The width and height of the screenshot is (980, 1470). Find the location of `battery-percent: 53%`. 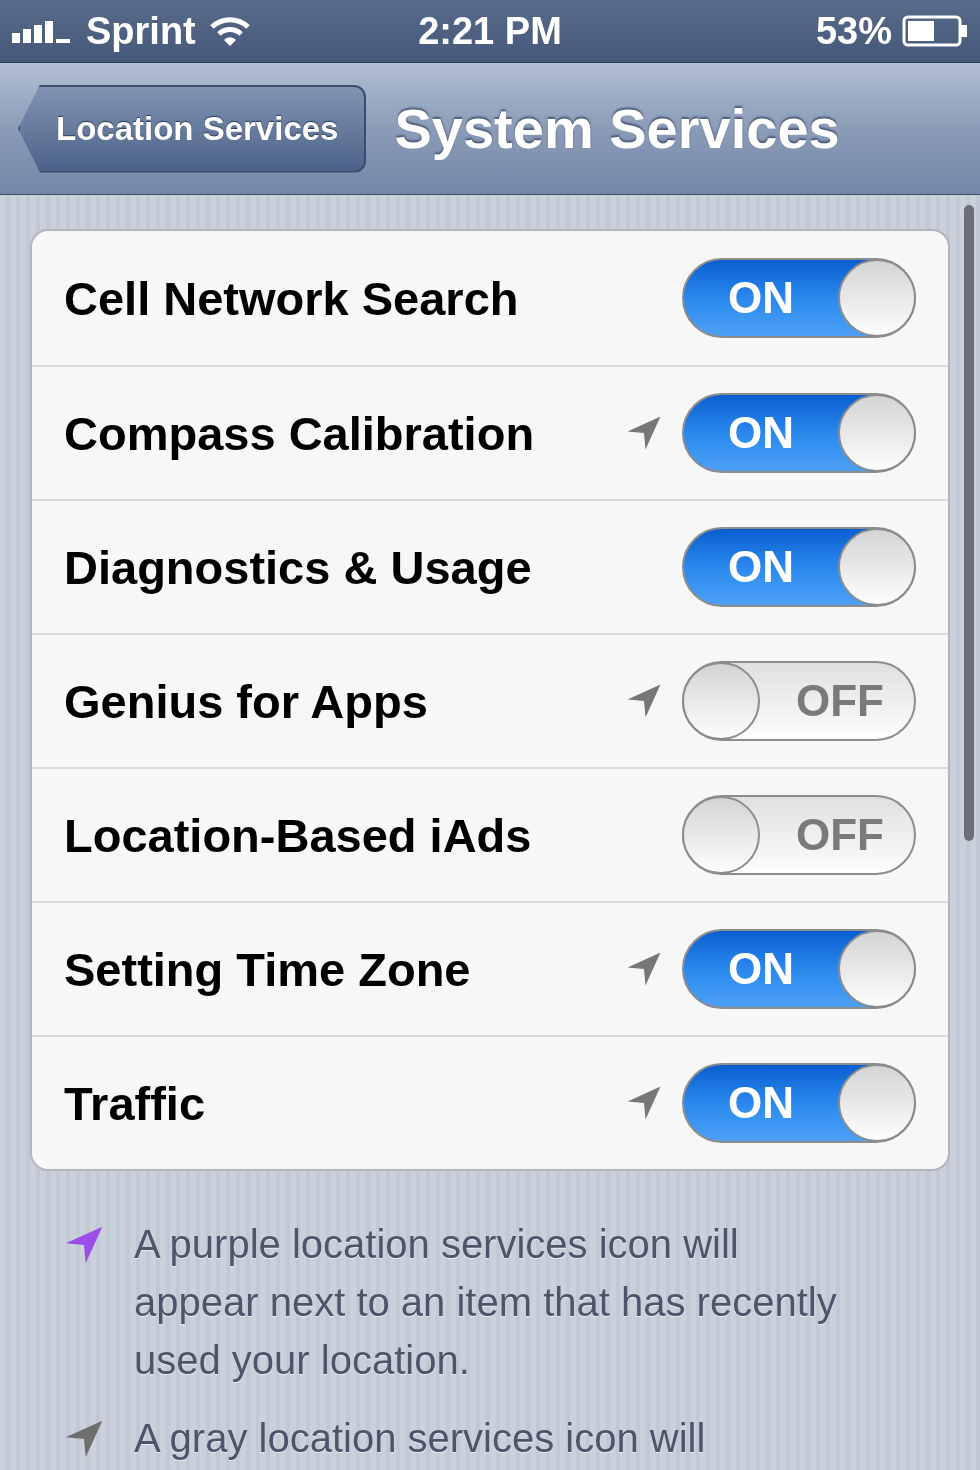

battery-percent: 53% is located at coordinates (853, 31).